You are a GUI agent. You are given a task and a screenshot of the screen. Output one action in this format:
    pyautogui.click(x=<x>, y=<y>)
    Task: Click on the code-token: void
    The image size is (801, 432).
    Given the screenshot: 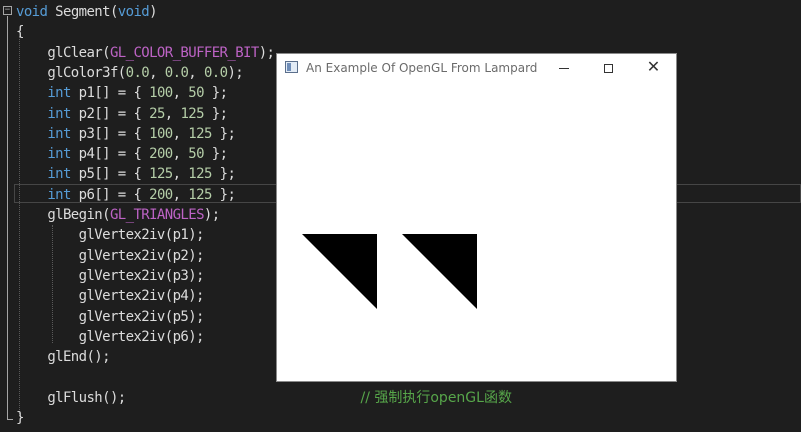 What is the action you would take?
    pyautogui.click(x=133, y=12)
    